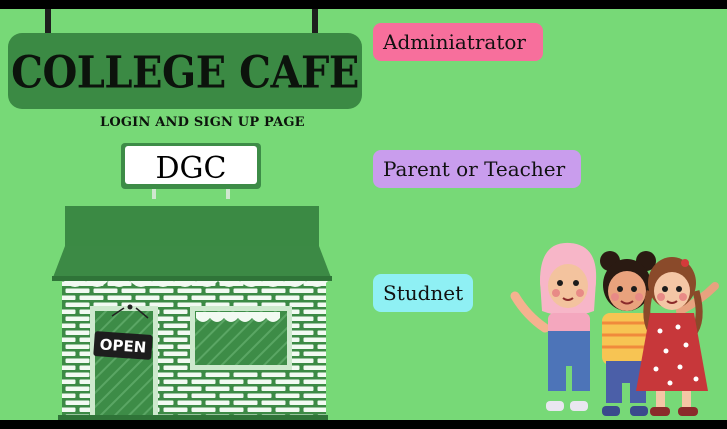 The height and width of the screenshot is (429, 727). I want to click on dgc-label: DGC, so click(191, 168).